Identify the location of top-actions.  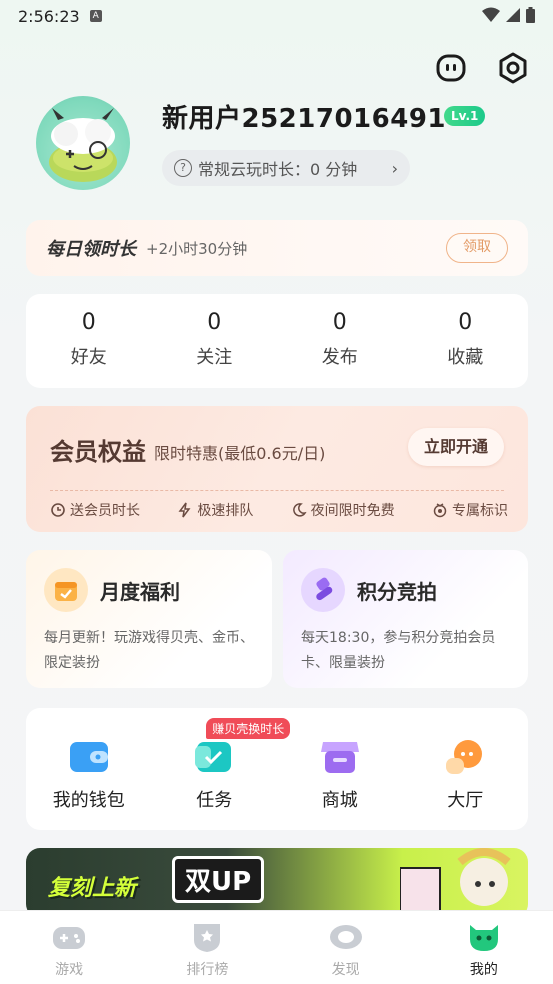
(482, 68).